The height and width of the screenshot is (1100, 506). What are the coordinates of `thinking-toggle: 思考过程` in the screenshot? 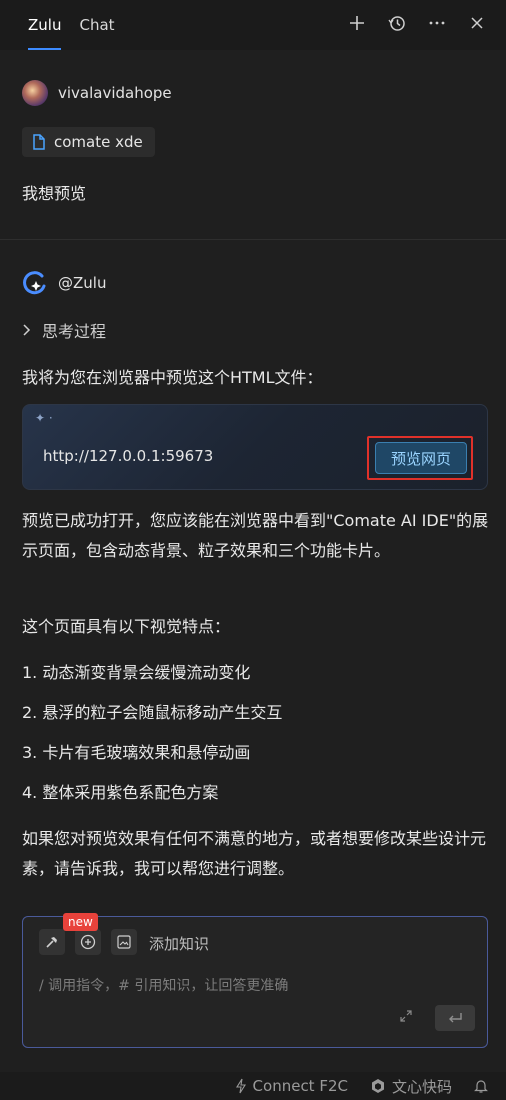 It's located at (64, 330).